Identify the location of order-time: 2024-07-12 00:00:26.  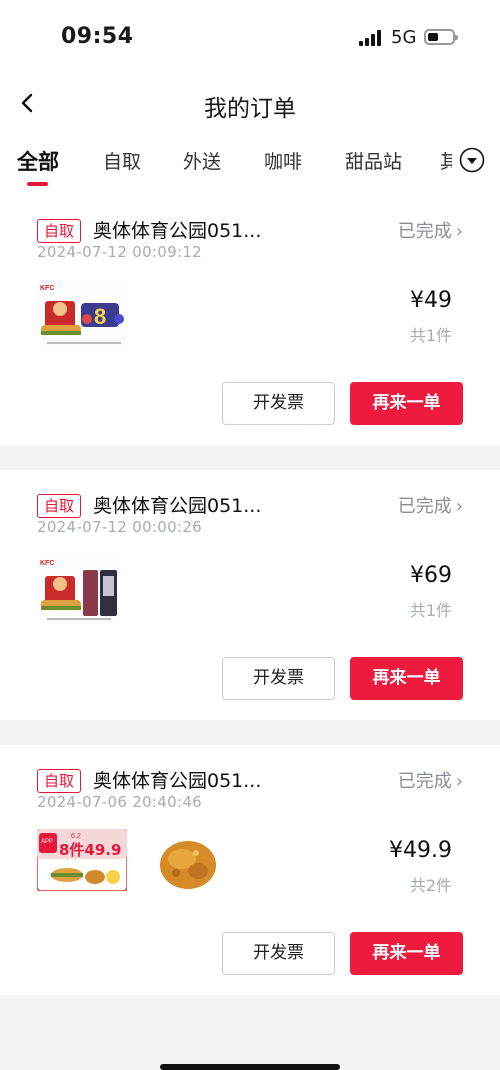
(120, 527).